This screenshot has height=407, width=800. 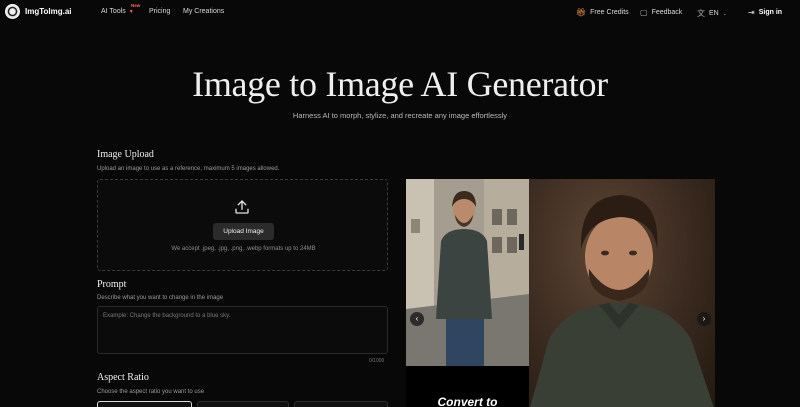 I want to click on language-label: EN, so click(x=714, y=13).